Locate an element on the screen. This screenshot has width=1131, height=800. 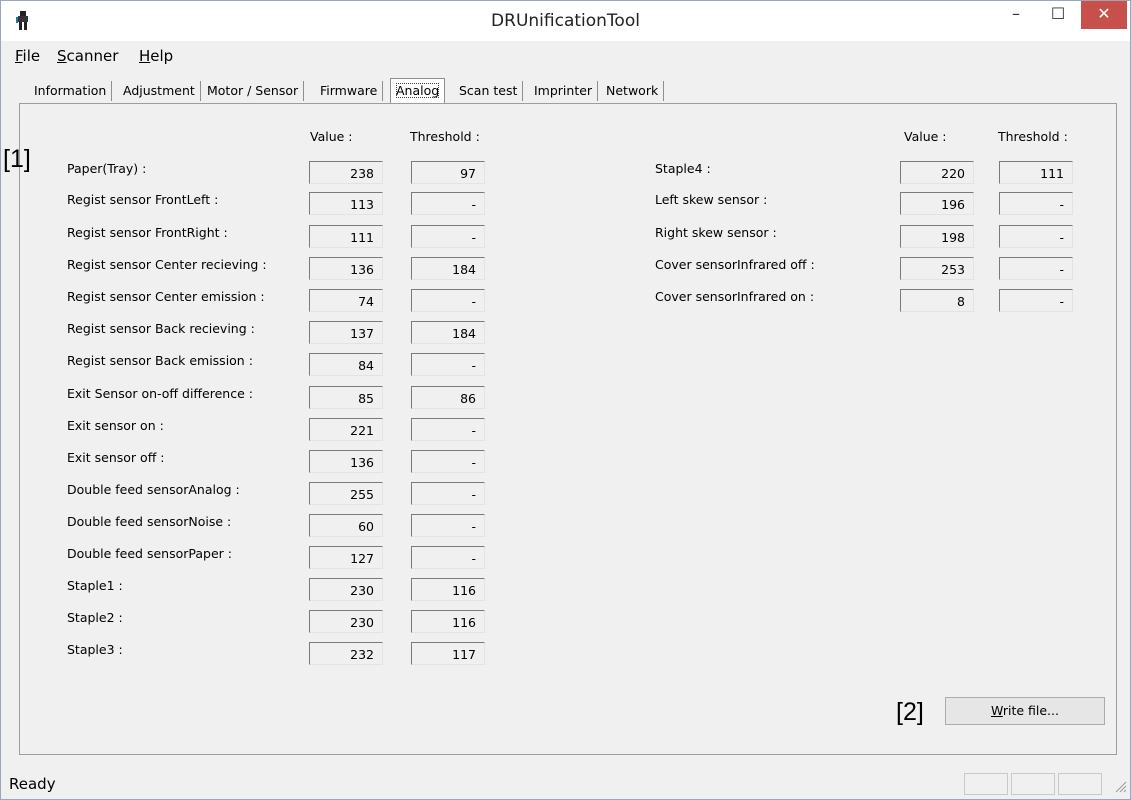
callout-marker-2: [2] is located at coordinates (910, 712).